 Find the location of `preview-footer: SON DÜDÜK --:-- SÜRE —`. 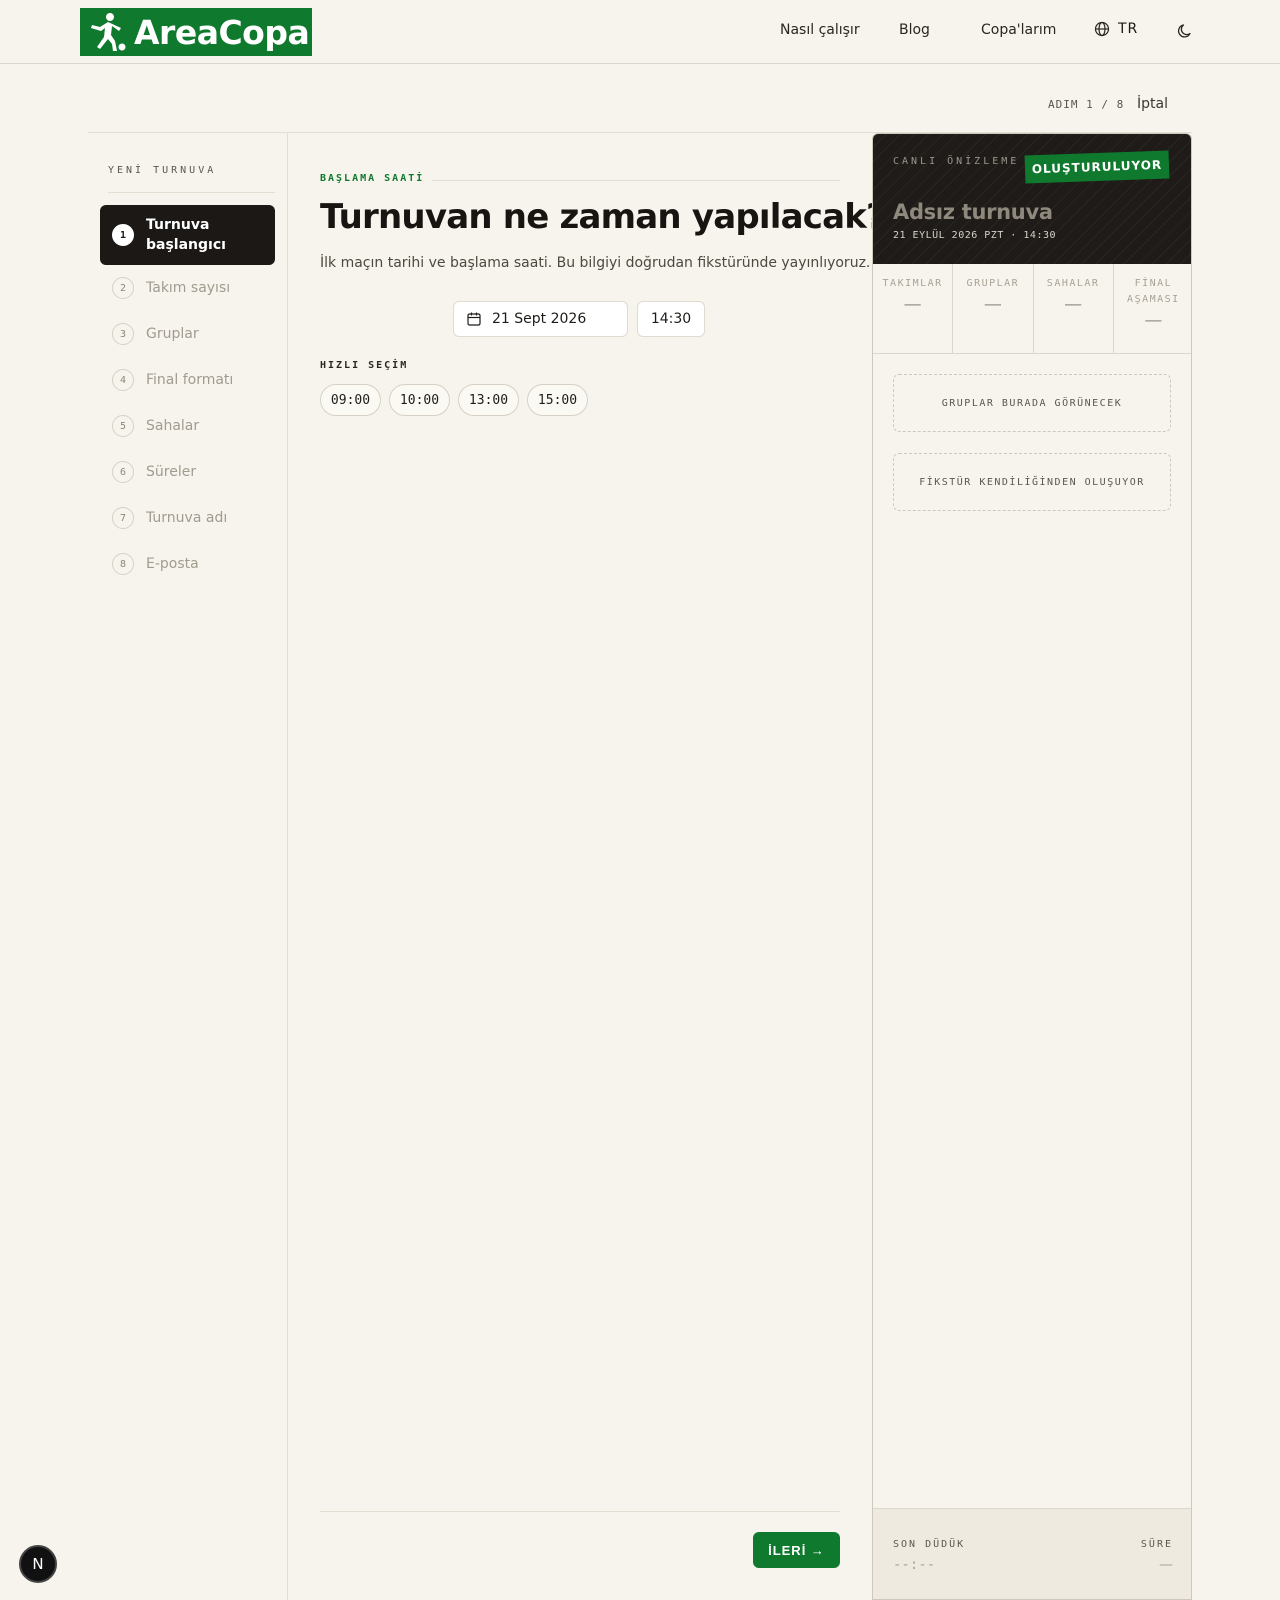

preview-footer: SON DÜDÜK --:-- SÜRE — is located at coordinates (1032, 1553).